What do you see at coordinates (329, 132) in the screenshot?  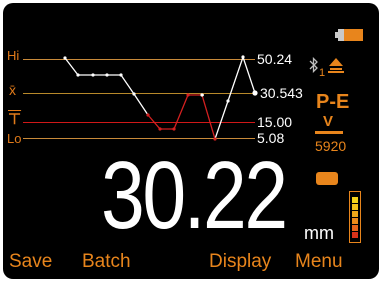 I see `probe-mode-bar` at bounding box center [329, 132].